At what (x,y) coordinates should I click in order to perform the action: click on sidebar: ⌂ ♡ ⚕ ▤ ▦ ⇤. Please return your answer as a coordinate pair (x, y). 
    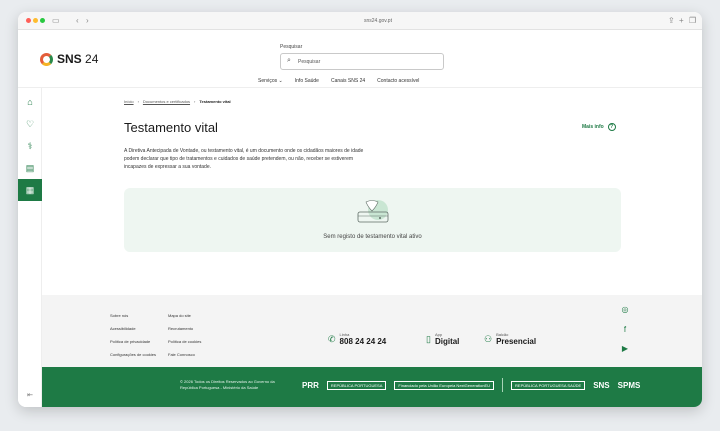
    Looking at the image, I should click on (30, 247).